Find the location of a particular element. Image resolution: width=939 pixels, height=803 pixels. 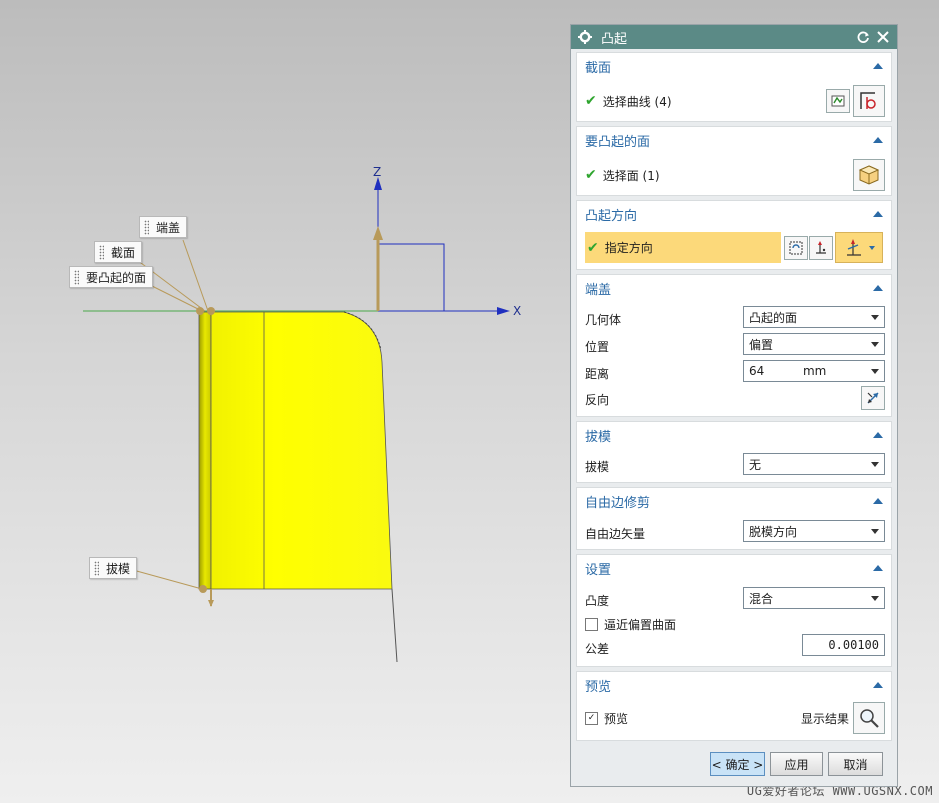

magnifier-icon is located at coordinates (869, 718).